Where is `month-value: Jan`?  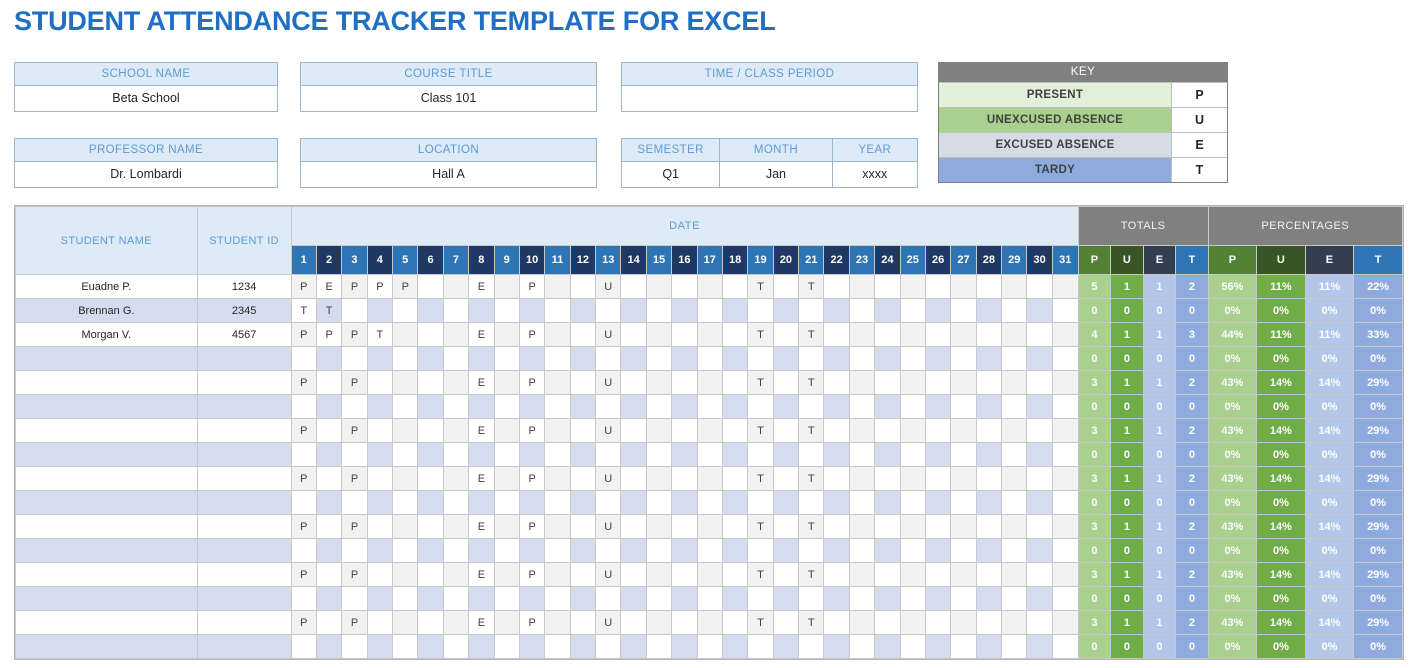
month-value: Jan is located at coordinates (776, 174).